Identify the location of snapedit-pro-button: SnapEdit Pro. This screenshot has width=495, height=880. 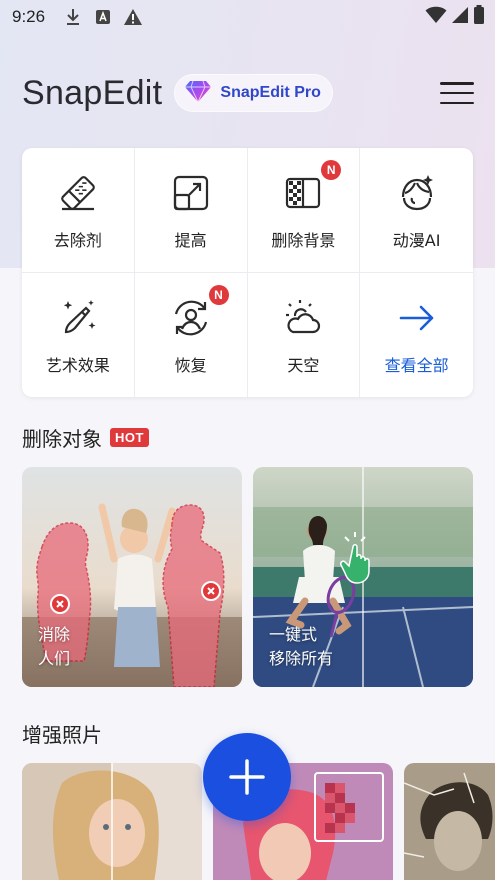
(253, 93).